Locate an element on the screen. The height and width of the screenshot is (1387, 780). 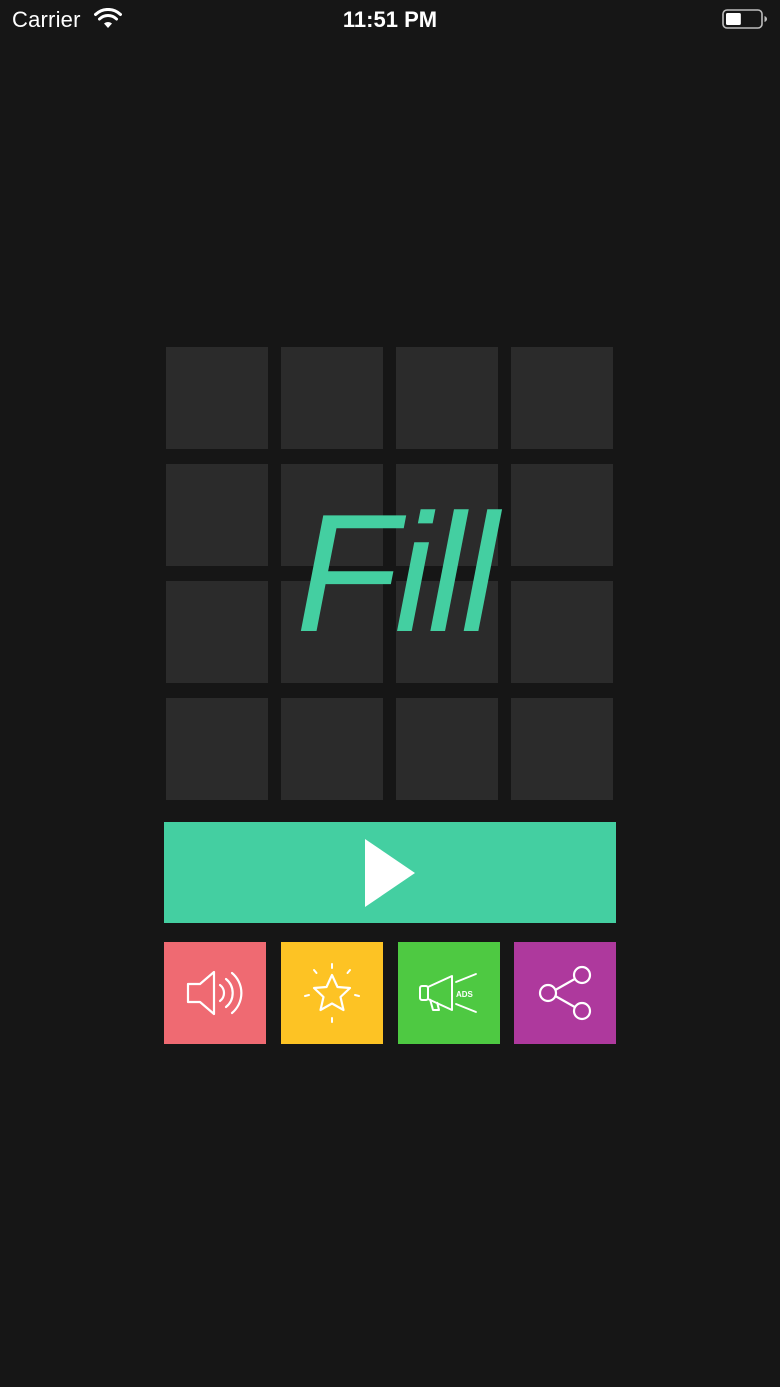
battery-icon is located at coordinates (744, 19).